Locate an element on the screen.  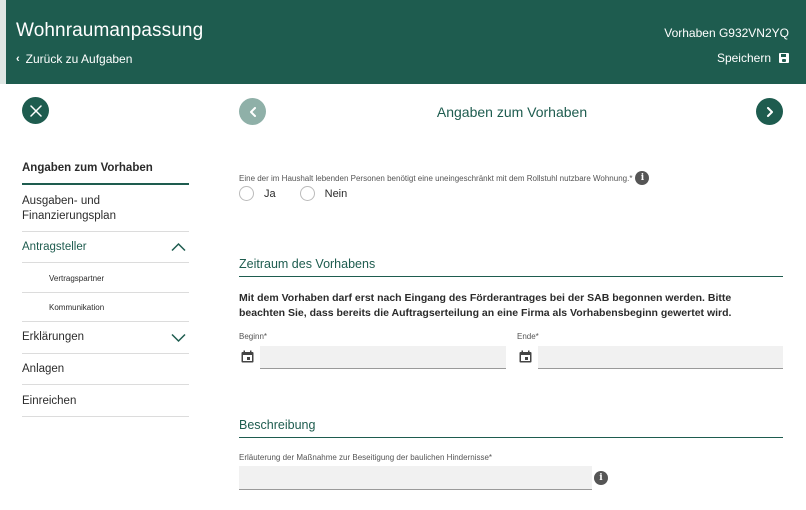
next-section-button is located at coordinates (769, 111).